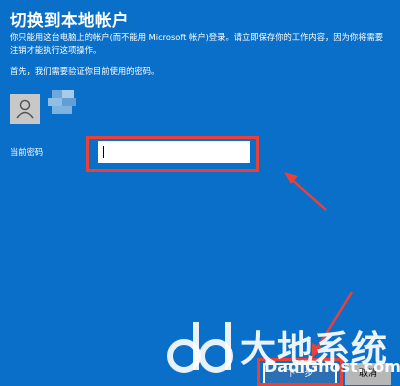 The height and width of the screenshot is (386, 400). What do you see at coordinates (200, 347) in the screenshot?
I see `dadi-logo-icon` at bounding box center [200, 347].